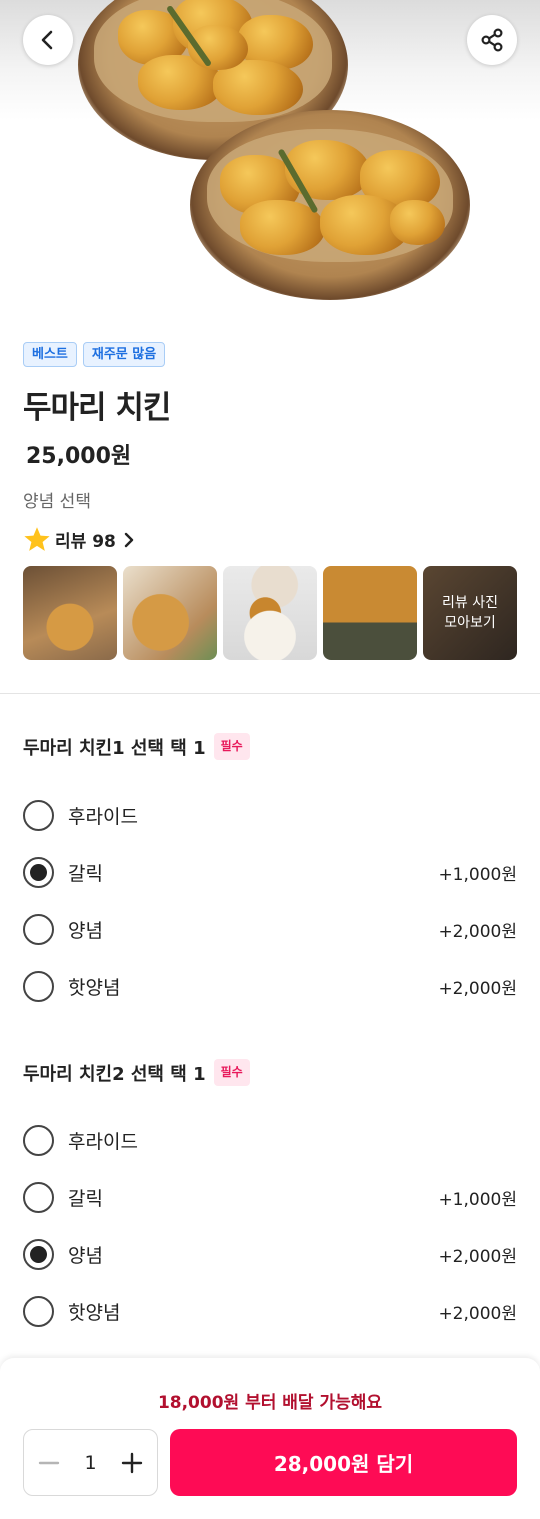  I want to click on option-group-1-item-garlic: 갈릭 +1,000원, so click(270, 872).